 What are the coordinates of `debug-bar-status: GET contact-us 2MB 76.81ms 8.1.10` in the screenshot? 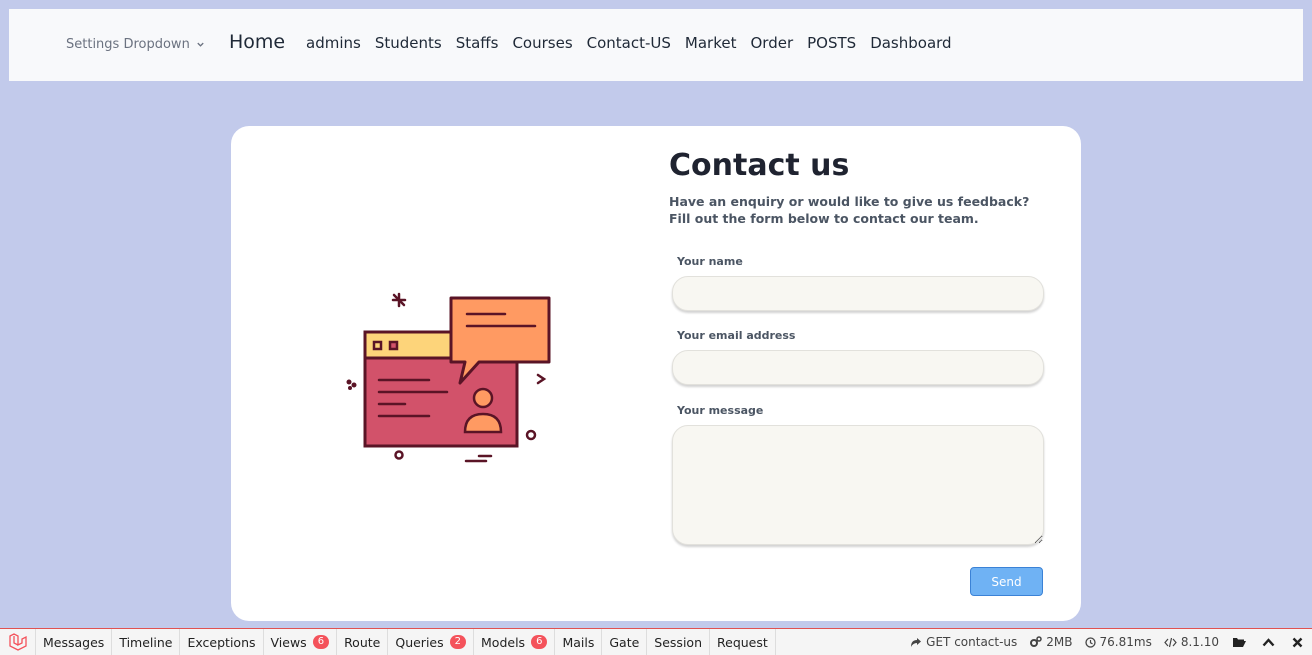 It's located at (1108, 642).